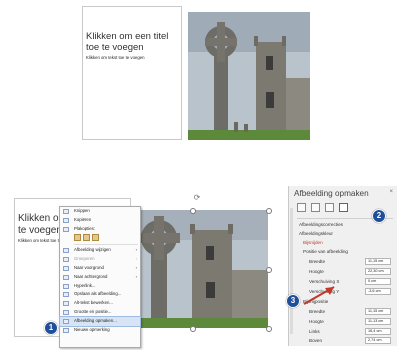 This screenshot has height=350, width=400. Describe the element at coordinates (249, 76) in the screenshot. I see `church-photo-top` at that location.